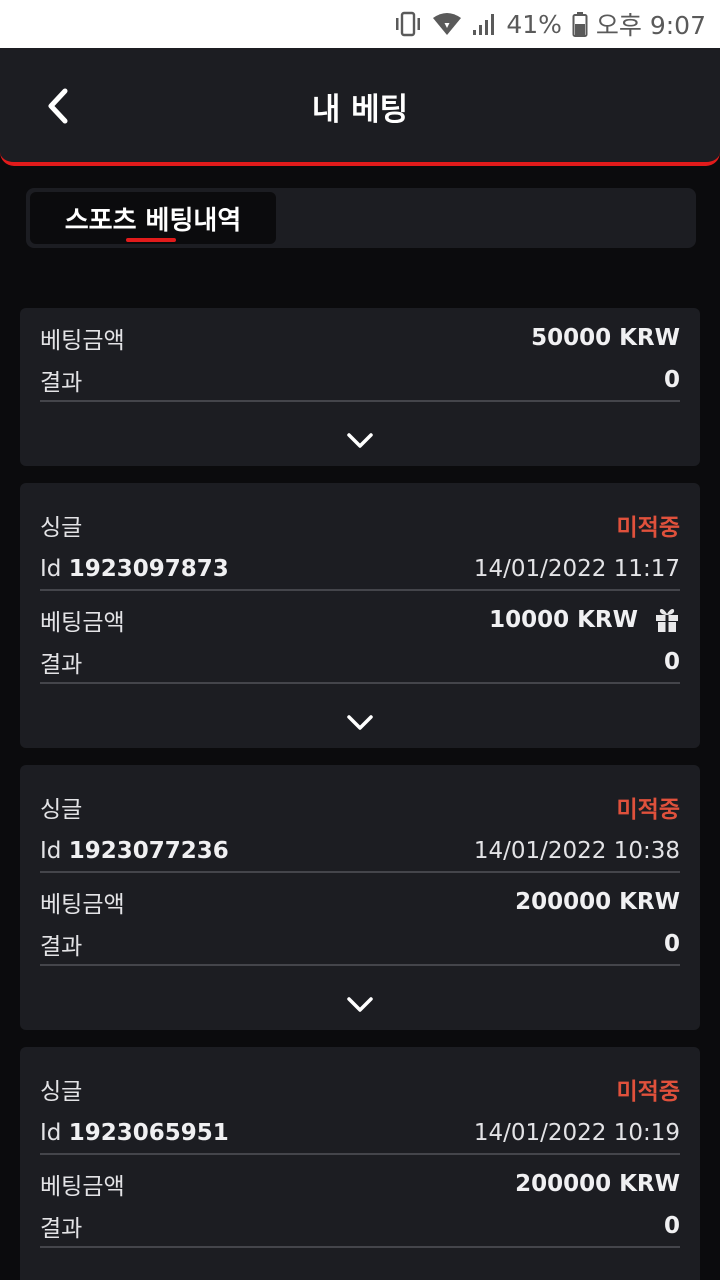  Describe the element at coordinates (447, 24) in the screenshot. I see `wifi-icon` at that location.